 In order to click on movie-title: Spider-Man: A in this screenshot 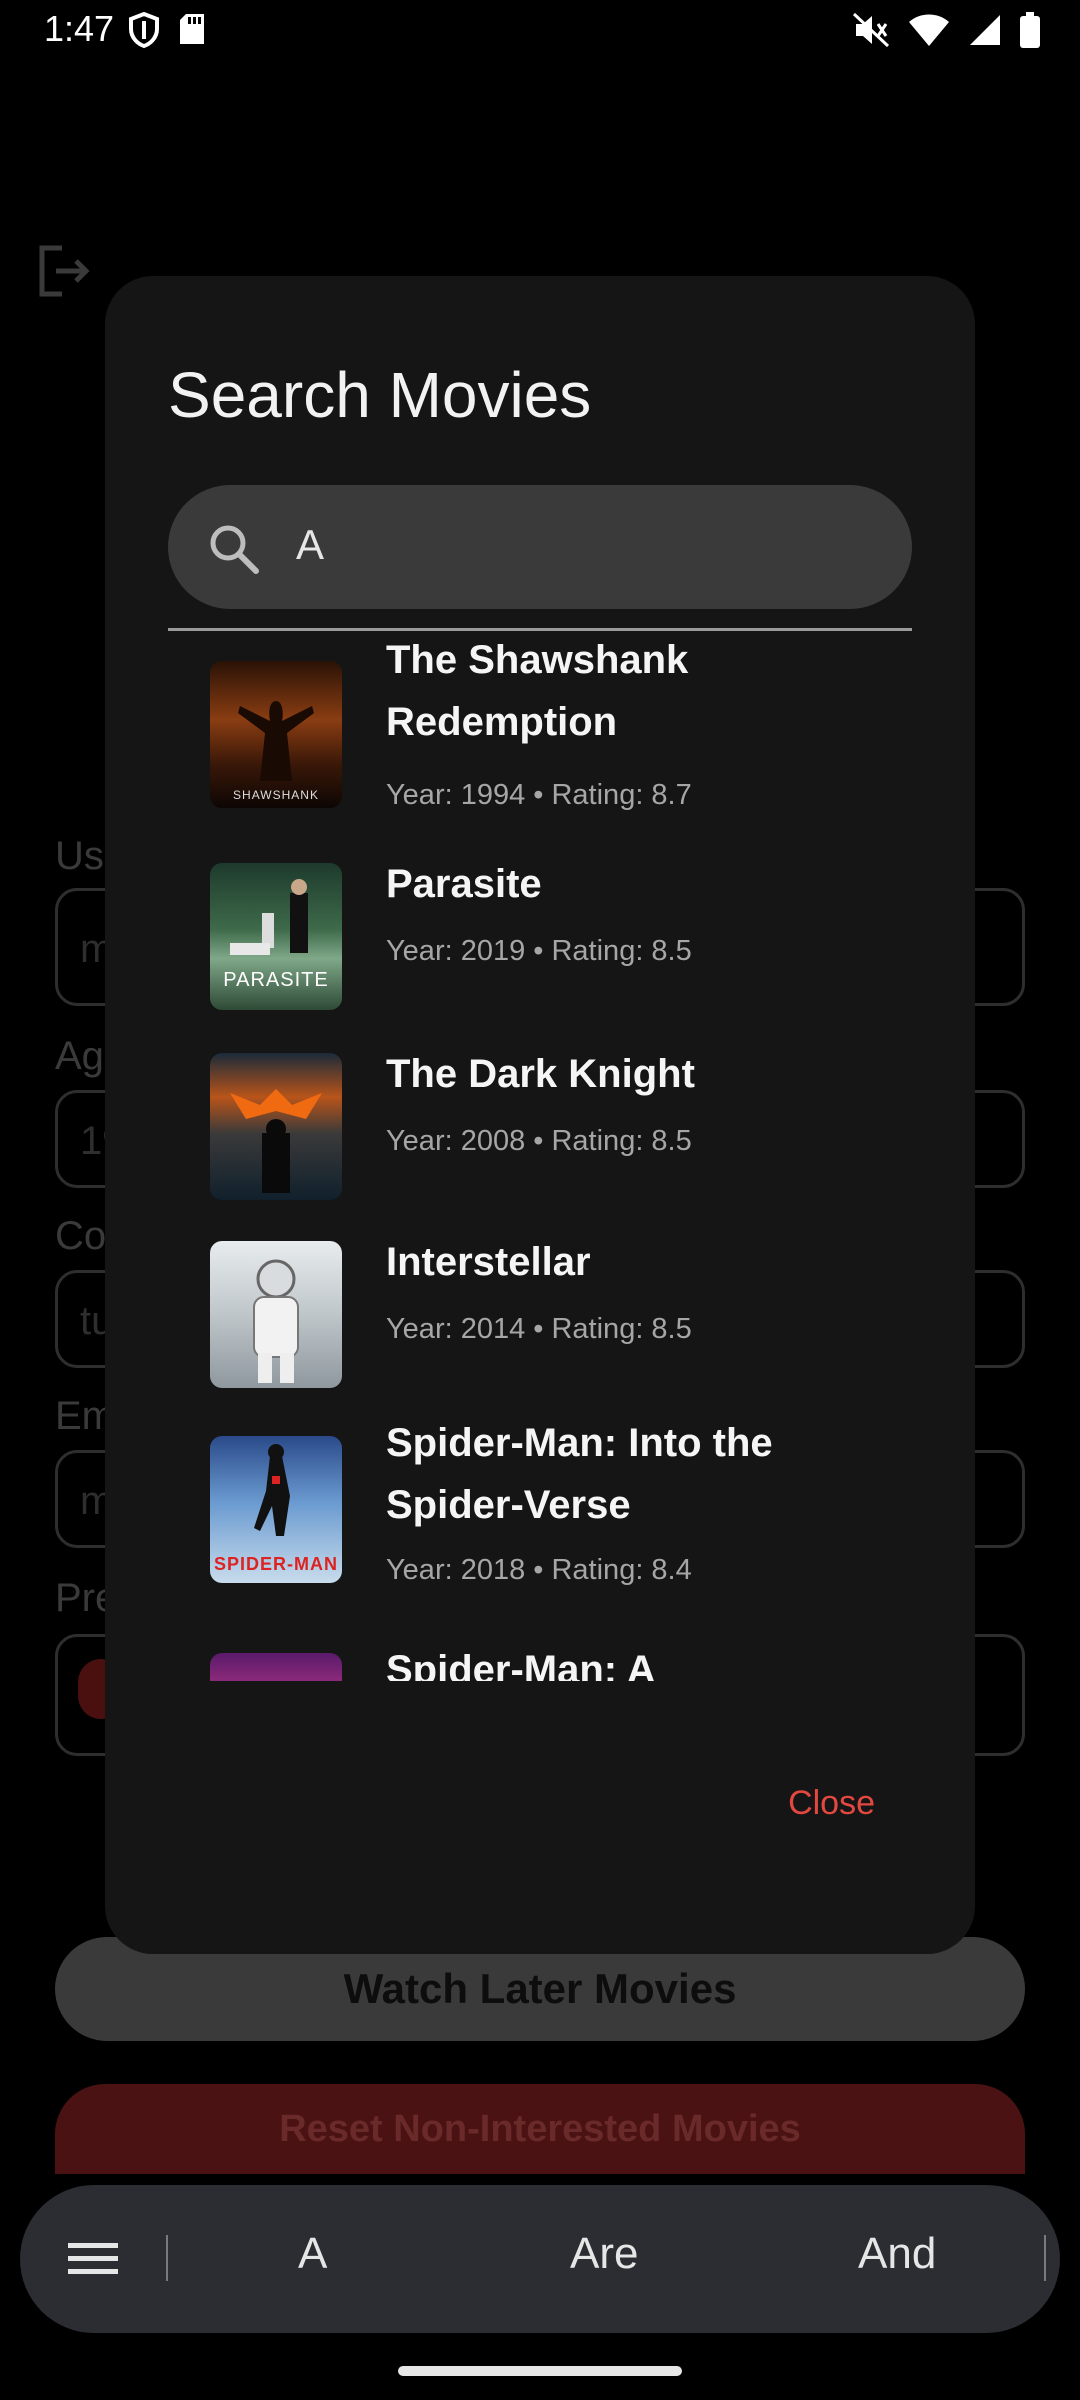, I will do `click(521, 1664)`.